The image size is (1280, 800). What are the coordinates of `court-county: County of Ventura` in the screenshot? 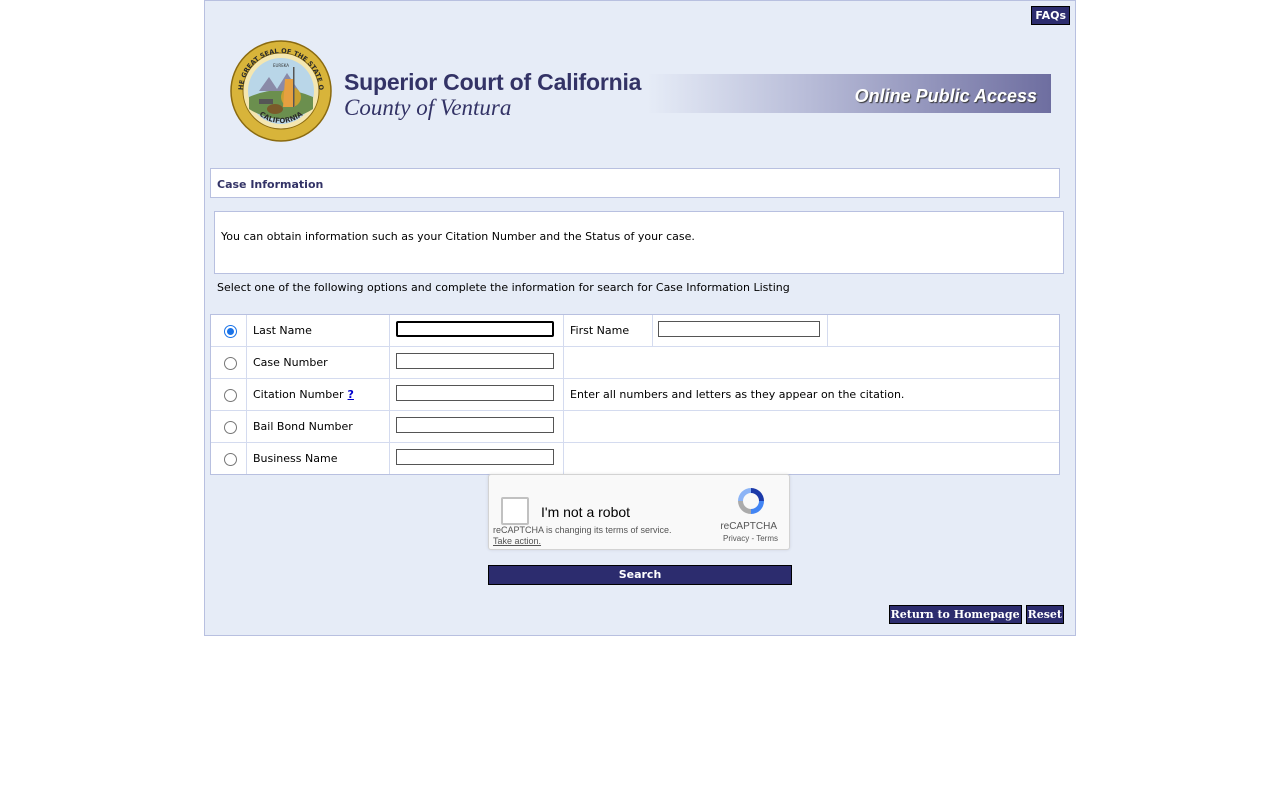 It's located at (428, 107).